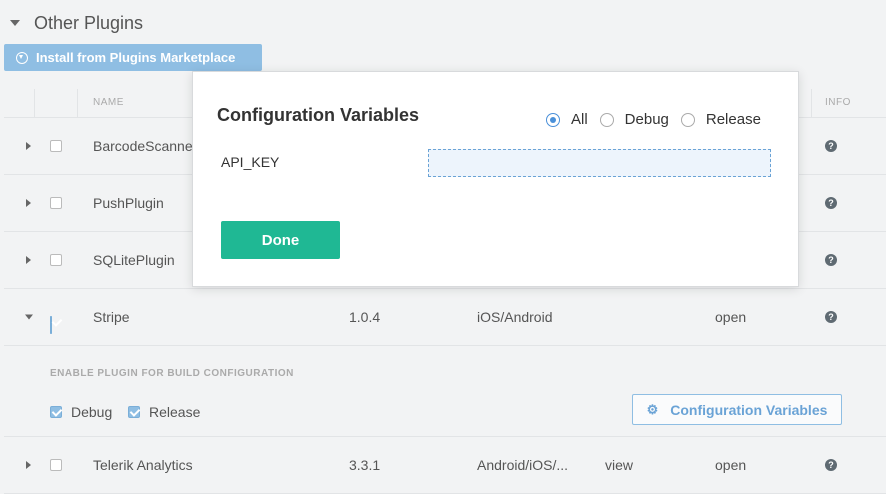 Image resolution: width=886 pixels, height=494 pixels. Describe the element at coordinates (56, 412) in the screenshot. I see `debug-checkbox` at that location.